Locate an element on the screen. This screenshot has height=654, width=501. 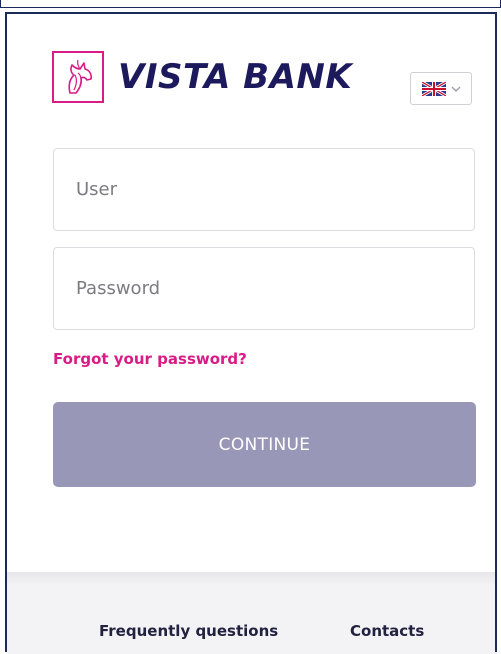
forgot-password-link: Forgot your password? is located at coordinates (150, 359).